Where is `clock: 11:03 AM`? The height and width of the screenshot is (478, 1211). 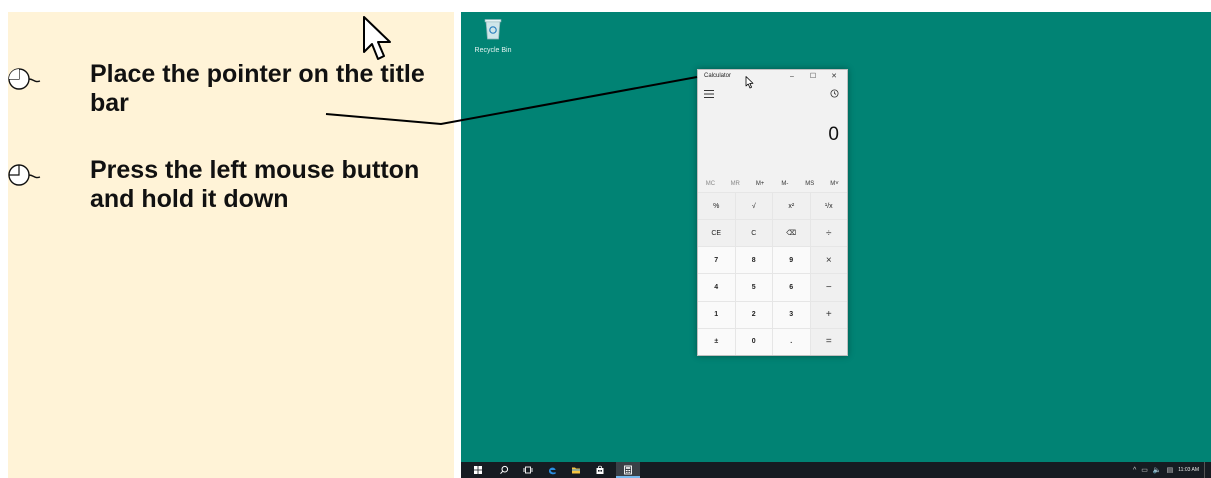
clock: 11:03 AM is located at coordinates (1188, 470).